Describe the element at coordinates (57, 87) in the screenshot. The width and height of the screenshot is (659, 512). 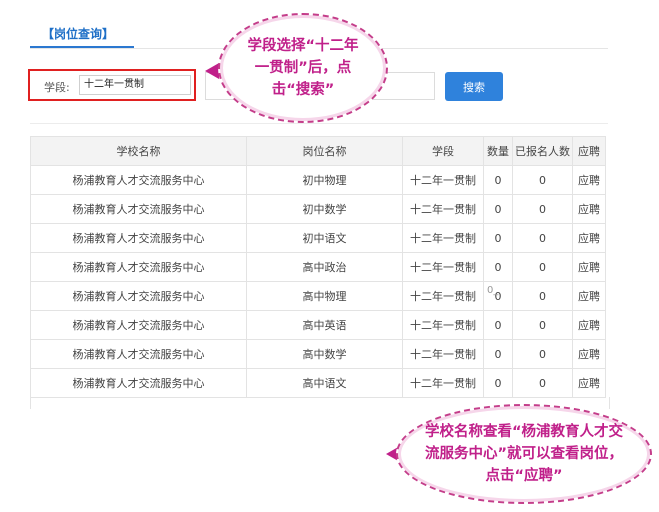
I see `grade-label: 学段:` at that location.